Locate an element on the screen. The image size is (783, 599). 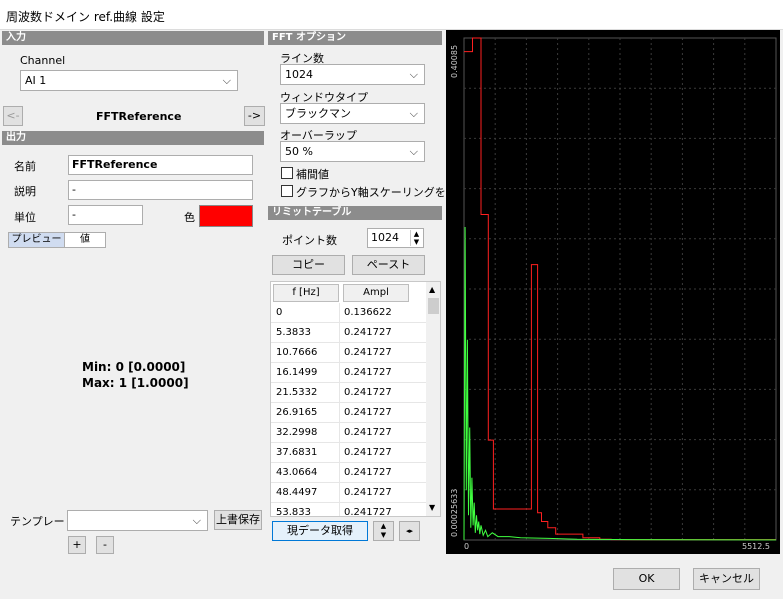
chevron-up-icon: ▲ is located at coordinates (432, 289).